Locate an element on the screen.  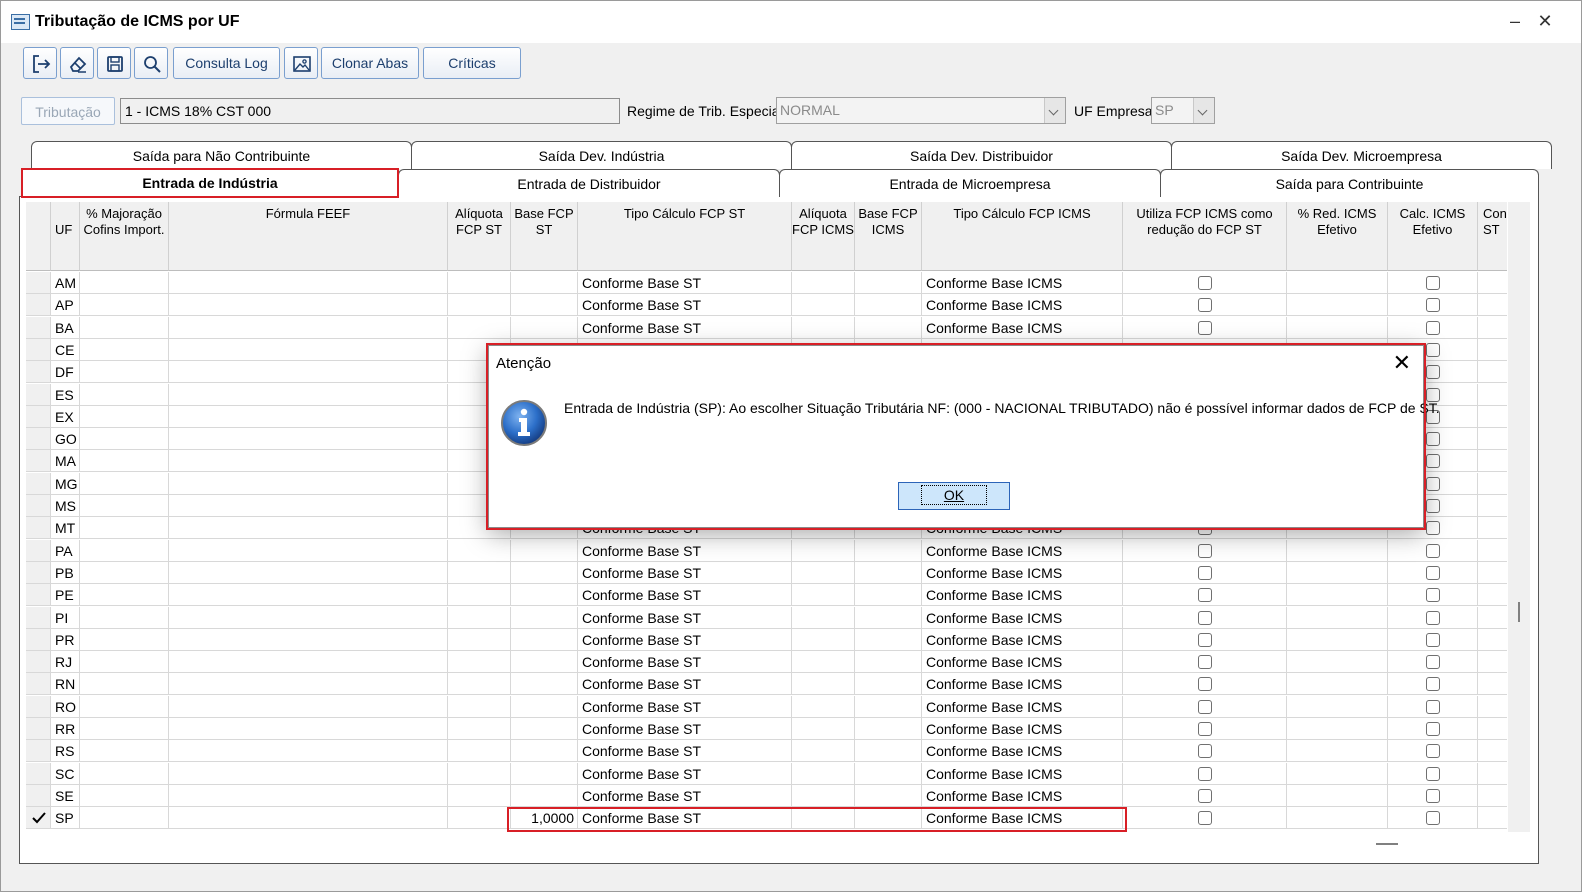
tributacao-lookup-button: Tributação is located at coordinates (68, 111).